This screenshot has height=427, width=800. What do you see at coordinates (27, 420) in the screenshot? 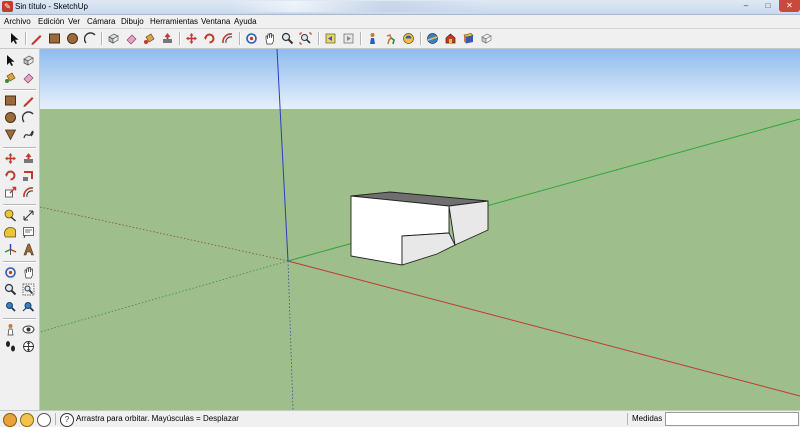
I see `credits-icon` at bounding box center [27, 420].